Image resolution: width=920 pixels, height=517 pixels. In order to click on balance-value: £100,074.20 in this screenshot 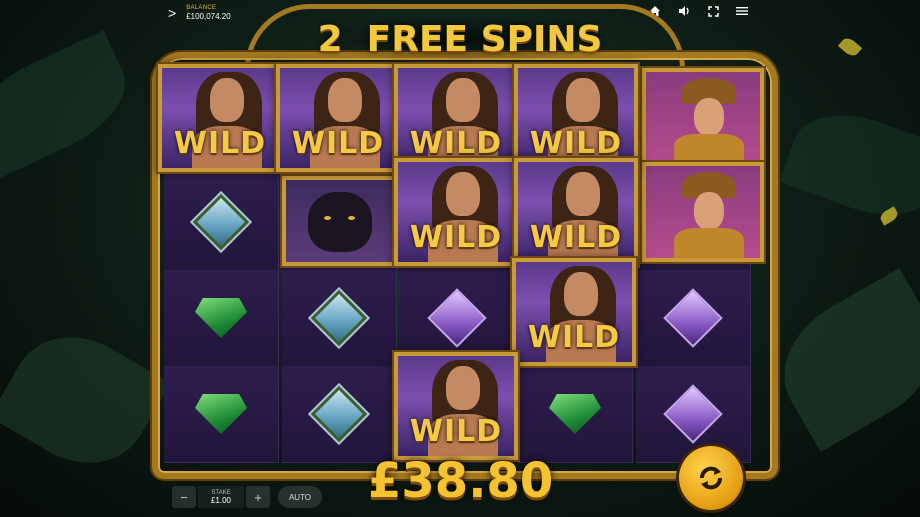, I will do `click(208, 16)`.